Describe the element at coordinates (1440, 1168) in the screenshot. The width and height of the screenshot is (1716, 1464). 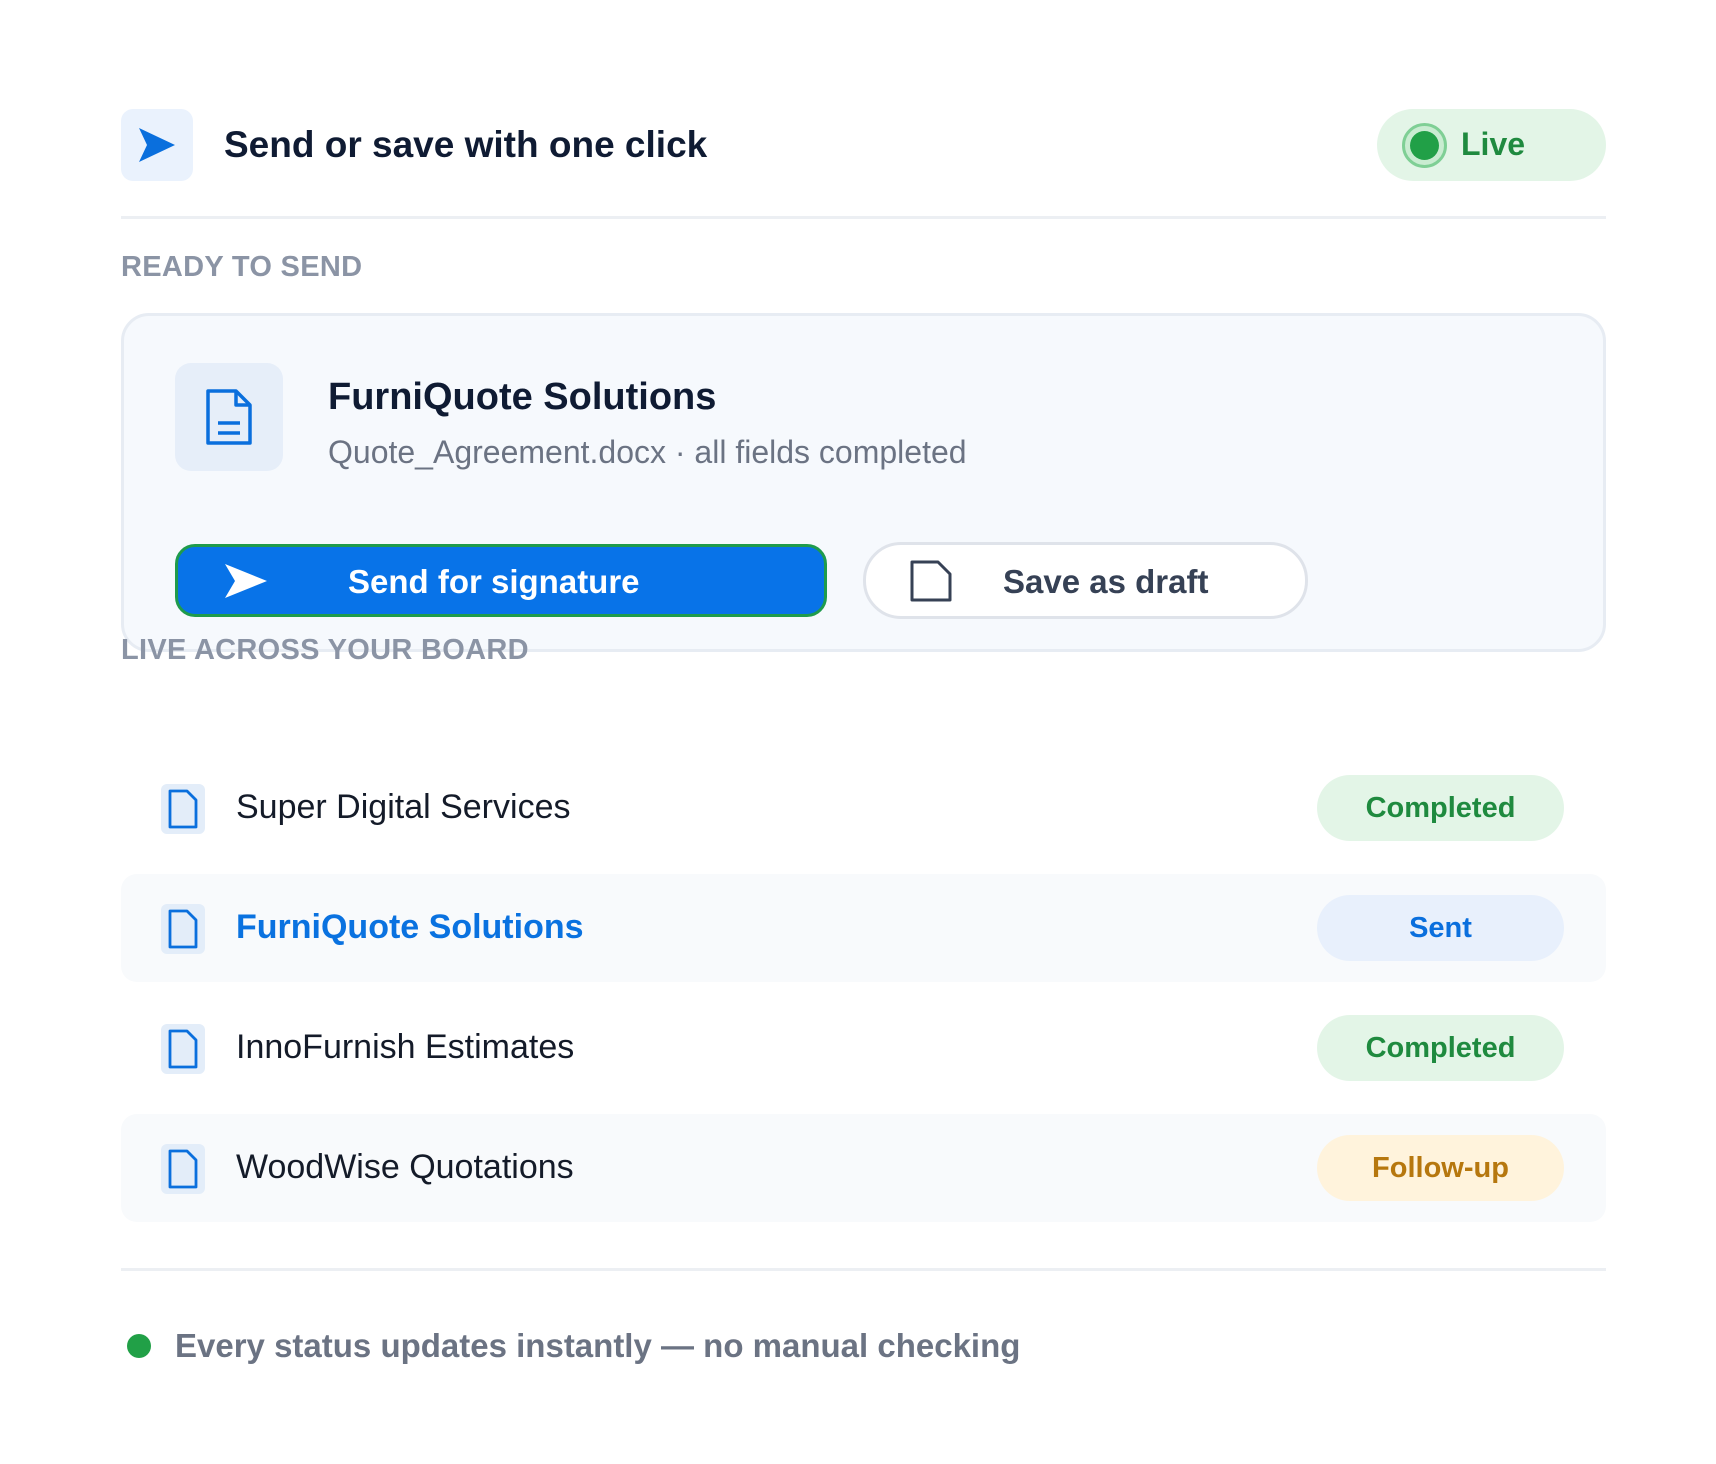
I see `status-badge: Follow-up` at that location.